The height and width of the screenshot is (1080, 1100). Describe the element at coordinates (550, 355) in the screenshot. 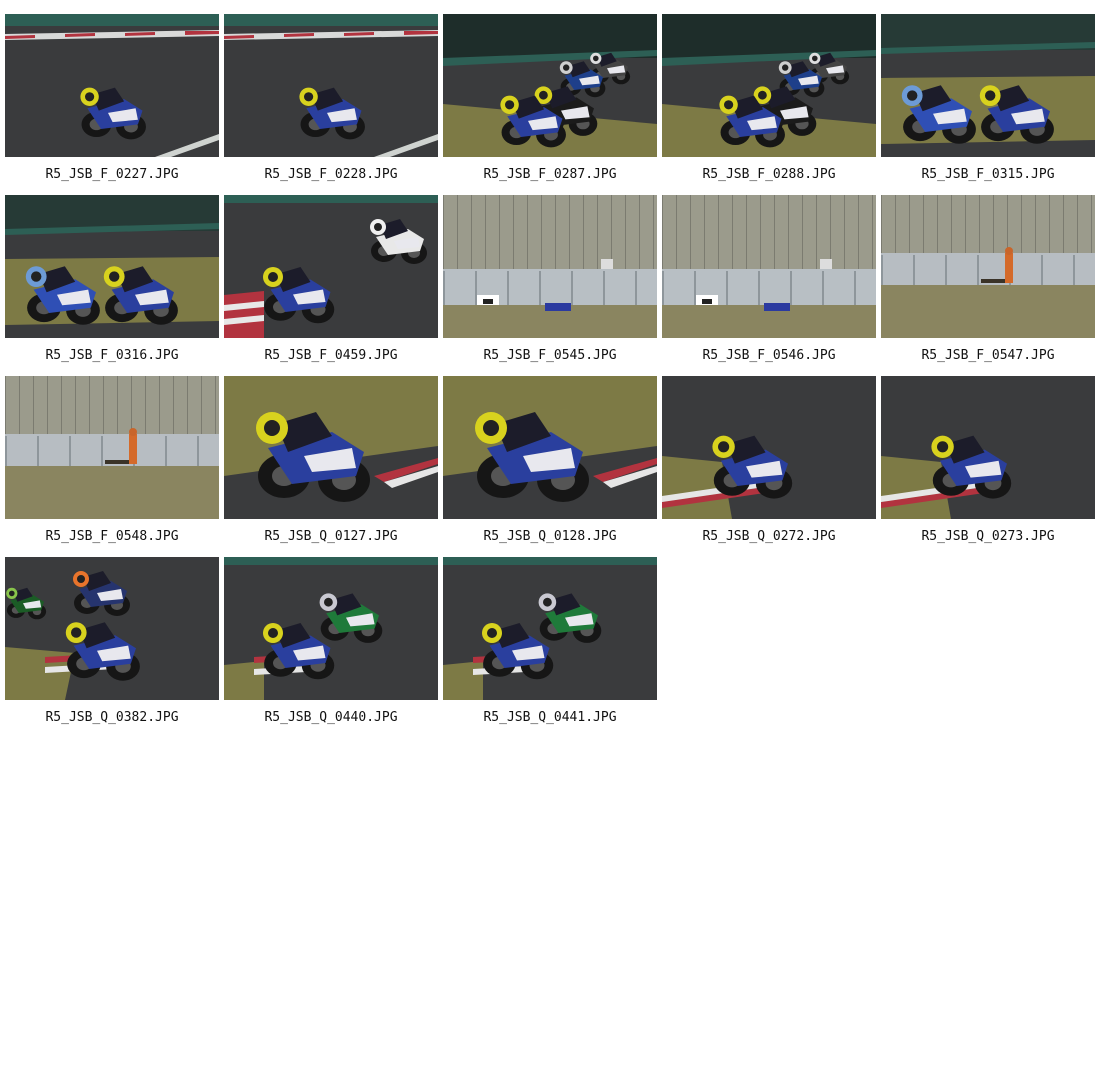

I see `photo-filename: R5_JSB_F_0545.JPG` at that location.